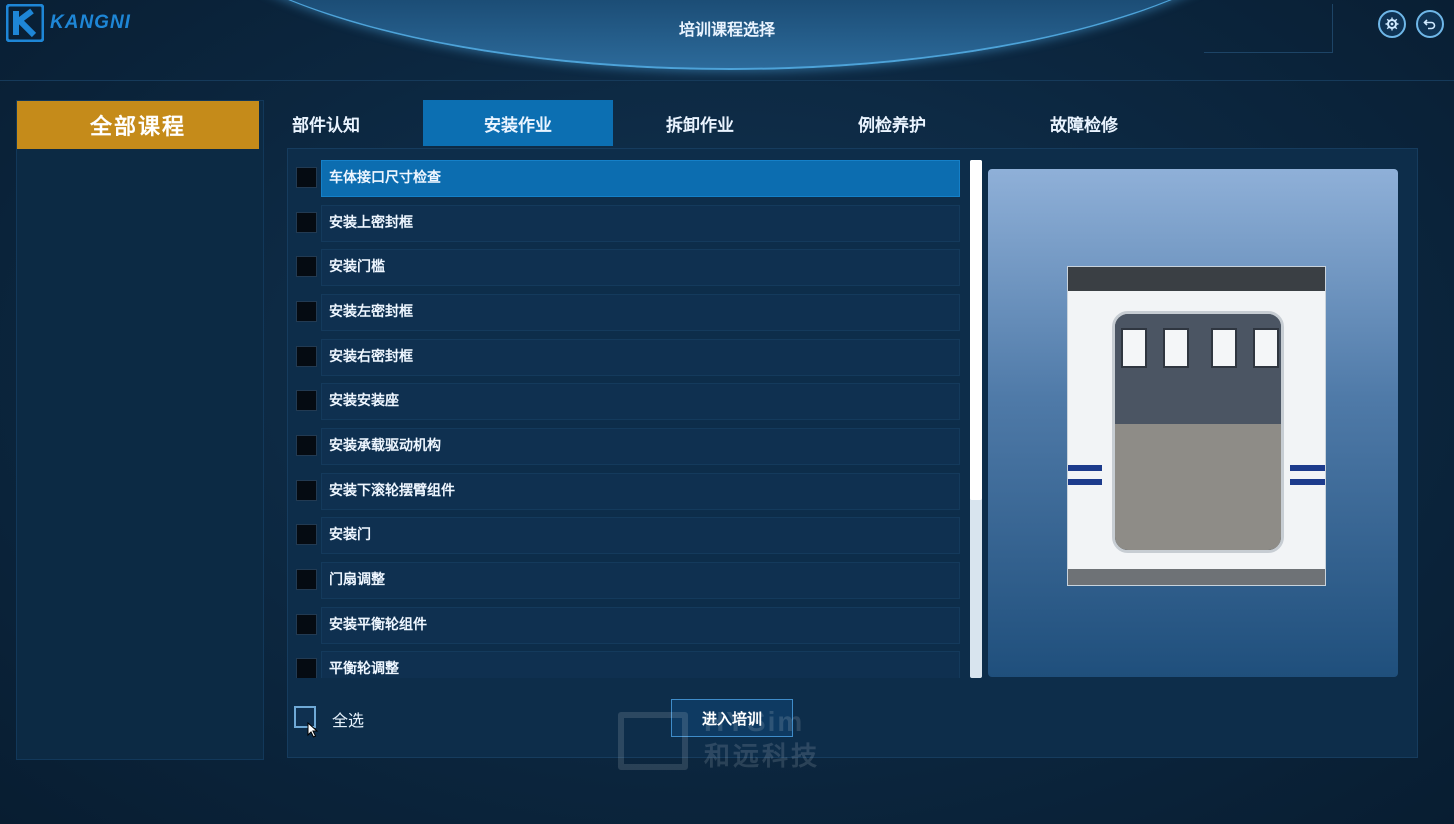 The height and width of the screenshot is (824, 1454). I want to click on list-item: 车体接口尺寸检查, so click(629, 178).